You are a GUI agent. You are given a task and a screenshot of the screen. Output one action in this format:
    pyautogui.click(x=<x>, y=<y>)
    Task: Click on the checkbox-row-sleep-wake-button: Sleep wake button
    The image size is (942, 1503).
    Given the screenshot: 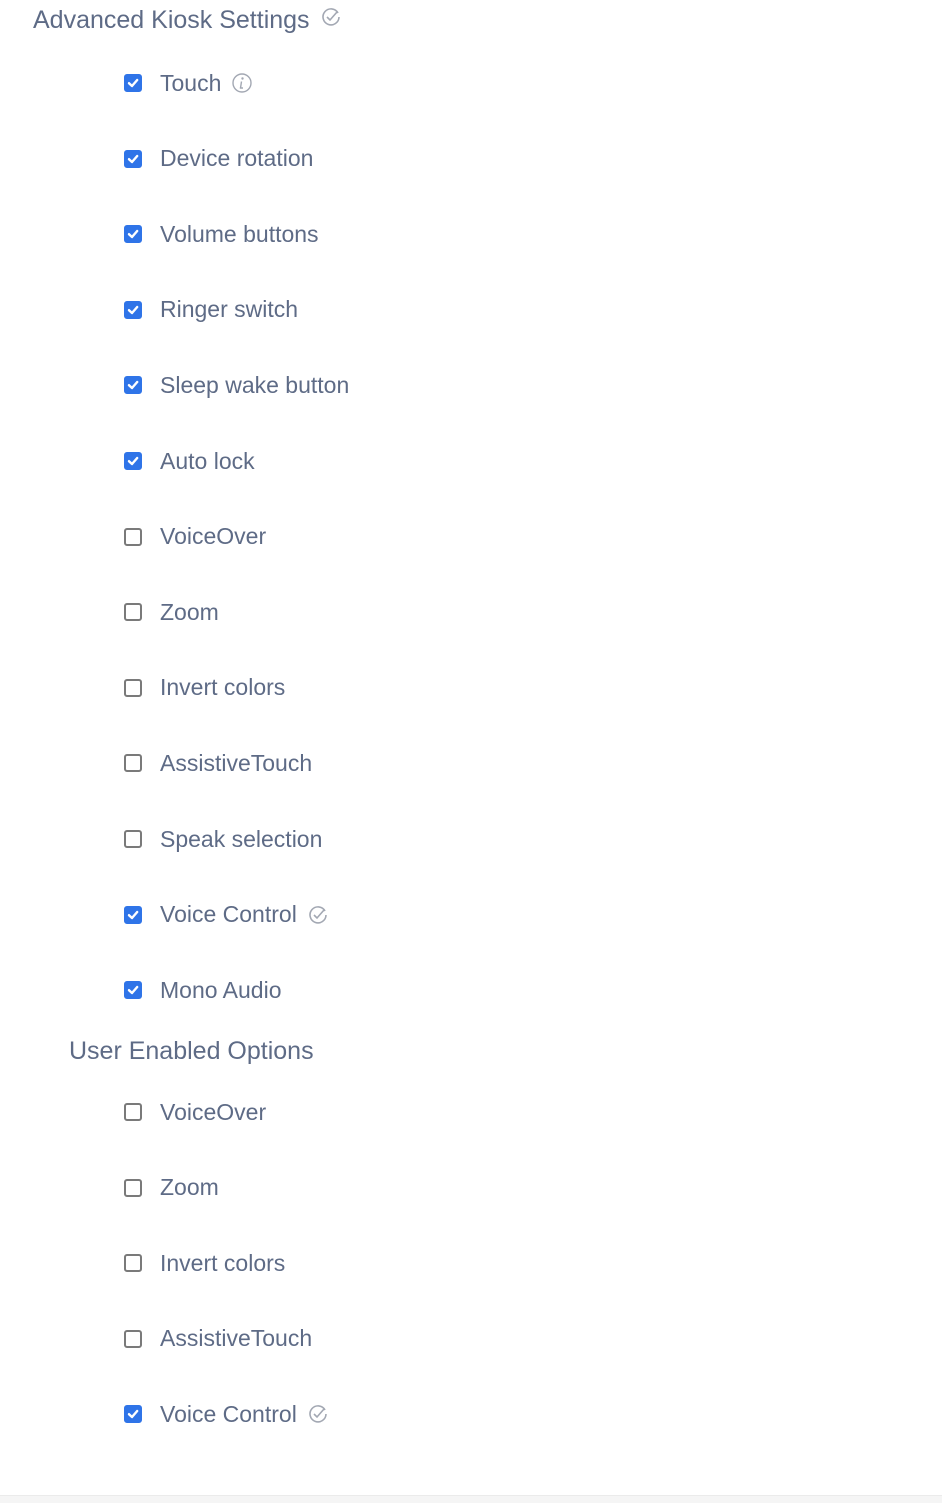 What is the action you would take?
    pyautogui.click(x=236, y=385)
    